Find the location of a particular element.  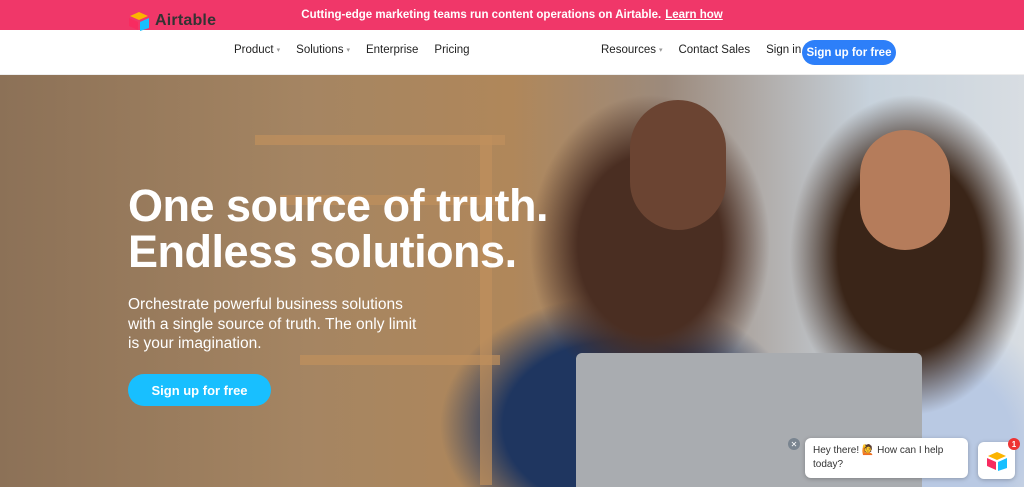

nav-item-sign-in: Sign in is located at coordinates (783, 50).